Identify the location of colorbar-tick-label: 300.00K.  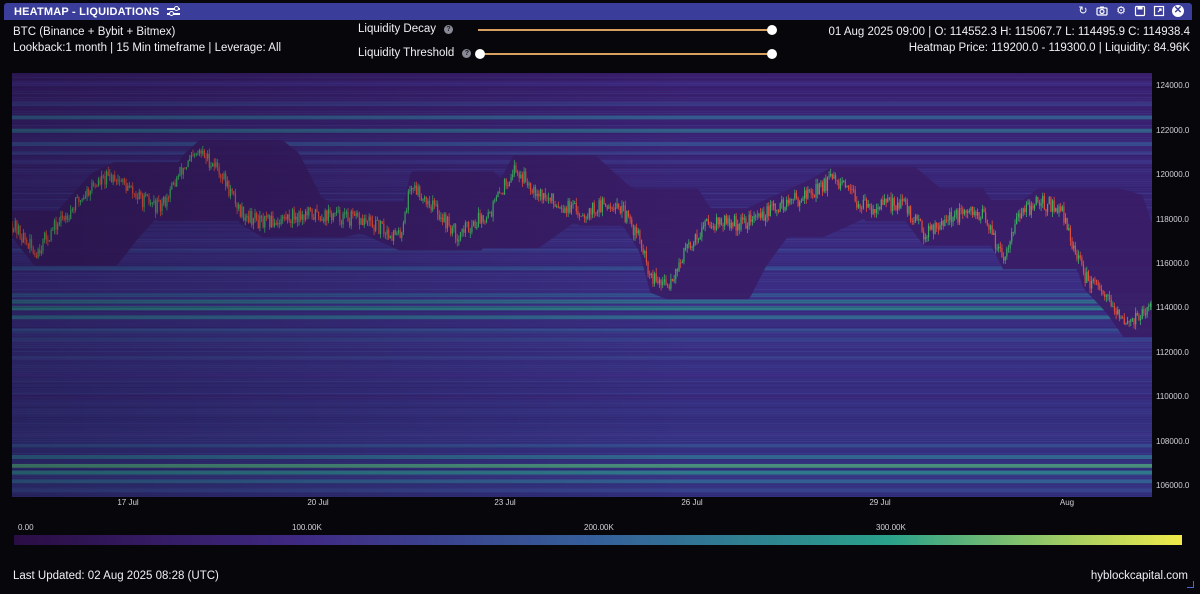
(891, 527).